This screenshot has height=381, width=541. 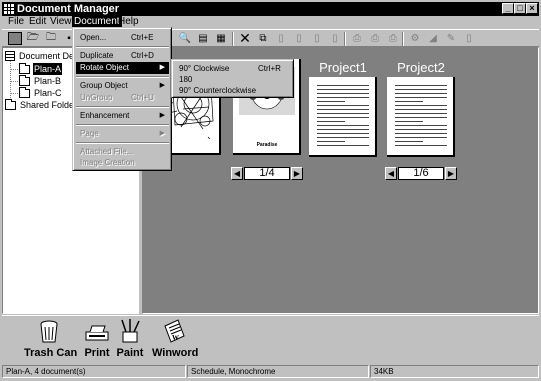 I want to click on puppy-caption: Paradise, so click(x=267, y=145).